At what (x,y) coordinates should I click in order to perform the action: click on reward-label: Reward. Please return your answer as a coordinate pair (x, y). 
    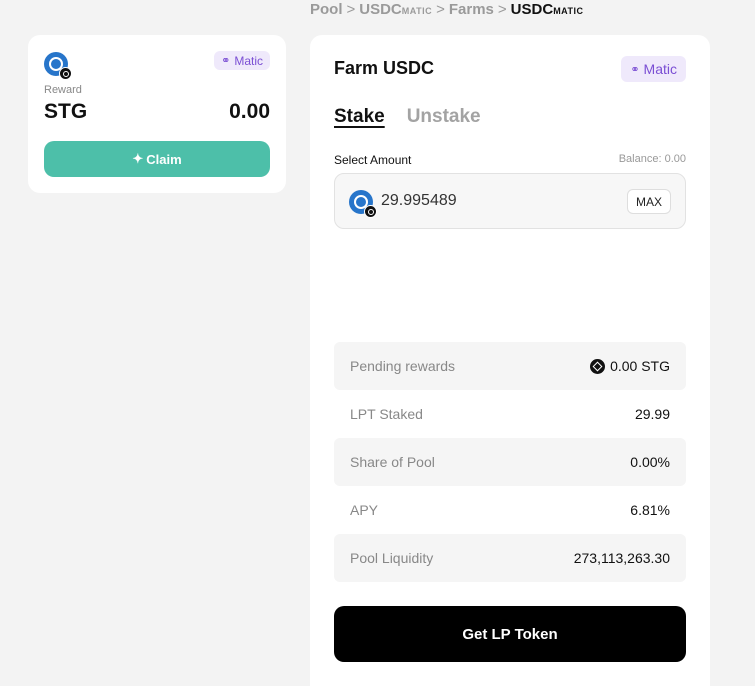
    Looking at the image, I should click on (63, 90).